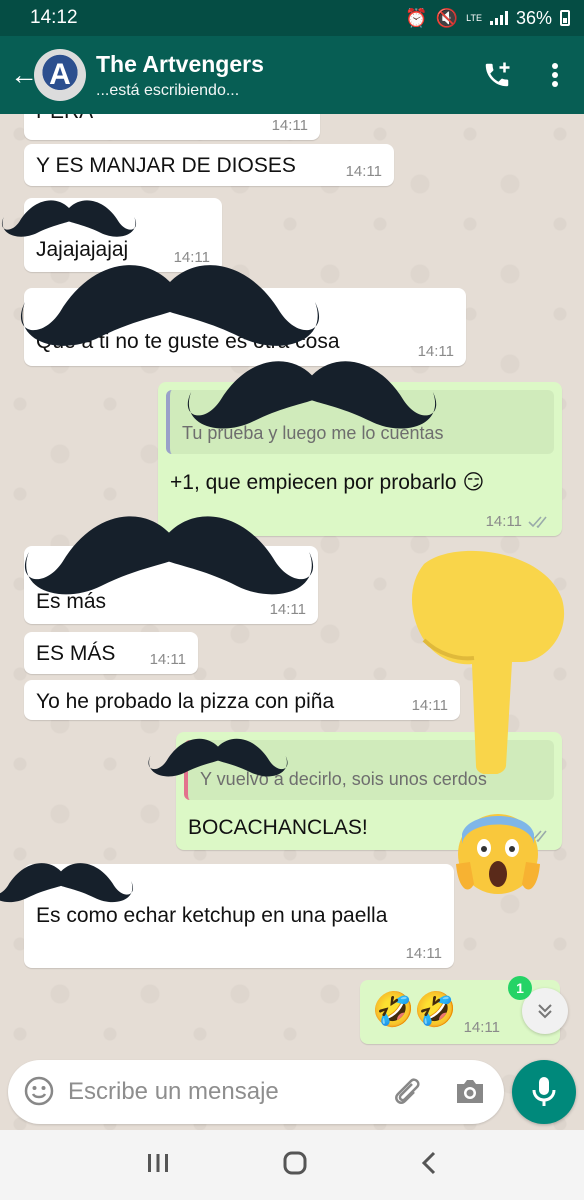 The height and width of the screenshot is (1200, 584). I want to click on voice-record-button, so click(544, 1092).